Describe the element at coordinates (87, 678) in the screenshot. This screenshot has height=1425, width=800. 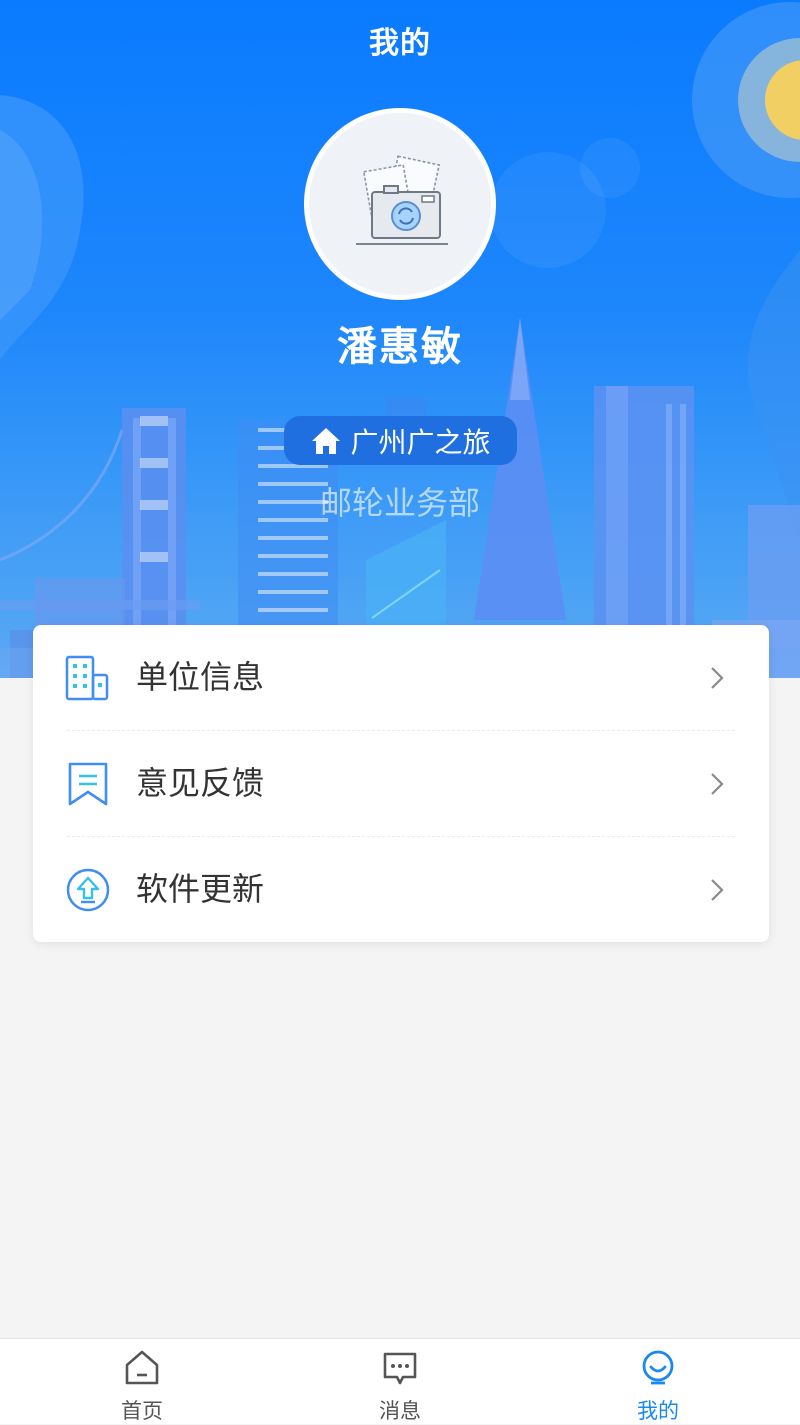
I see `building-icon` at that location.